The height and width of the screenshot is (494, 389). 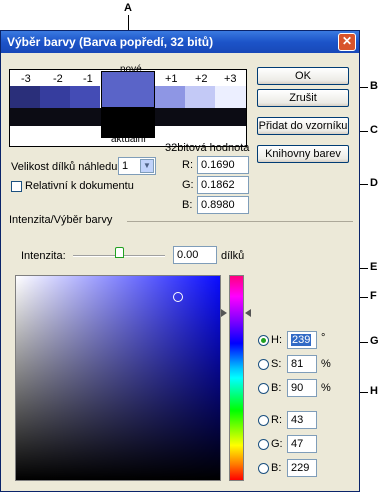 What do you see at coordinates (58, 79) in the screenshot?
I see `stop-minus2: -2` at bounding box center [58, 79].